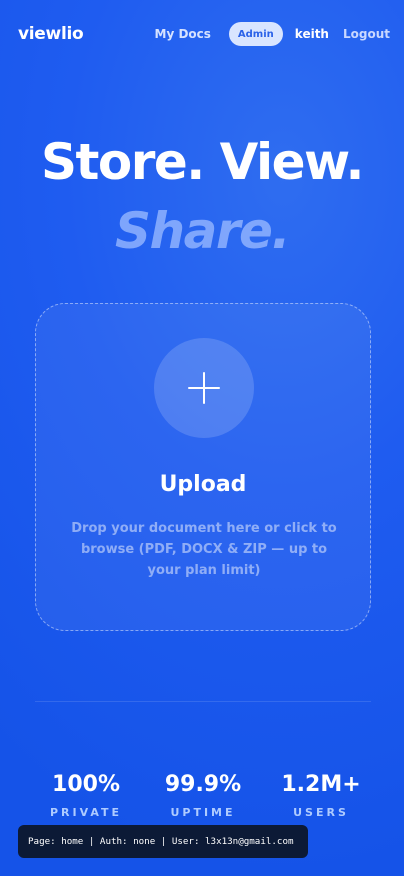 Image resolution: width=404 pixels, height=876 pixels. I want to click on top-nav: viewlio My Docs Admin keith Logout, so click(204, 34).